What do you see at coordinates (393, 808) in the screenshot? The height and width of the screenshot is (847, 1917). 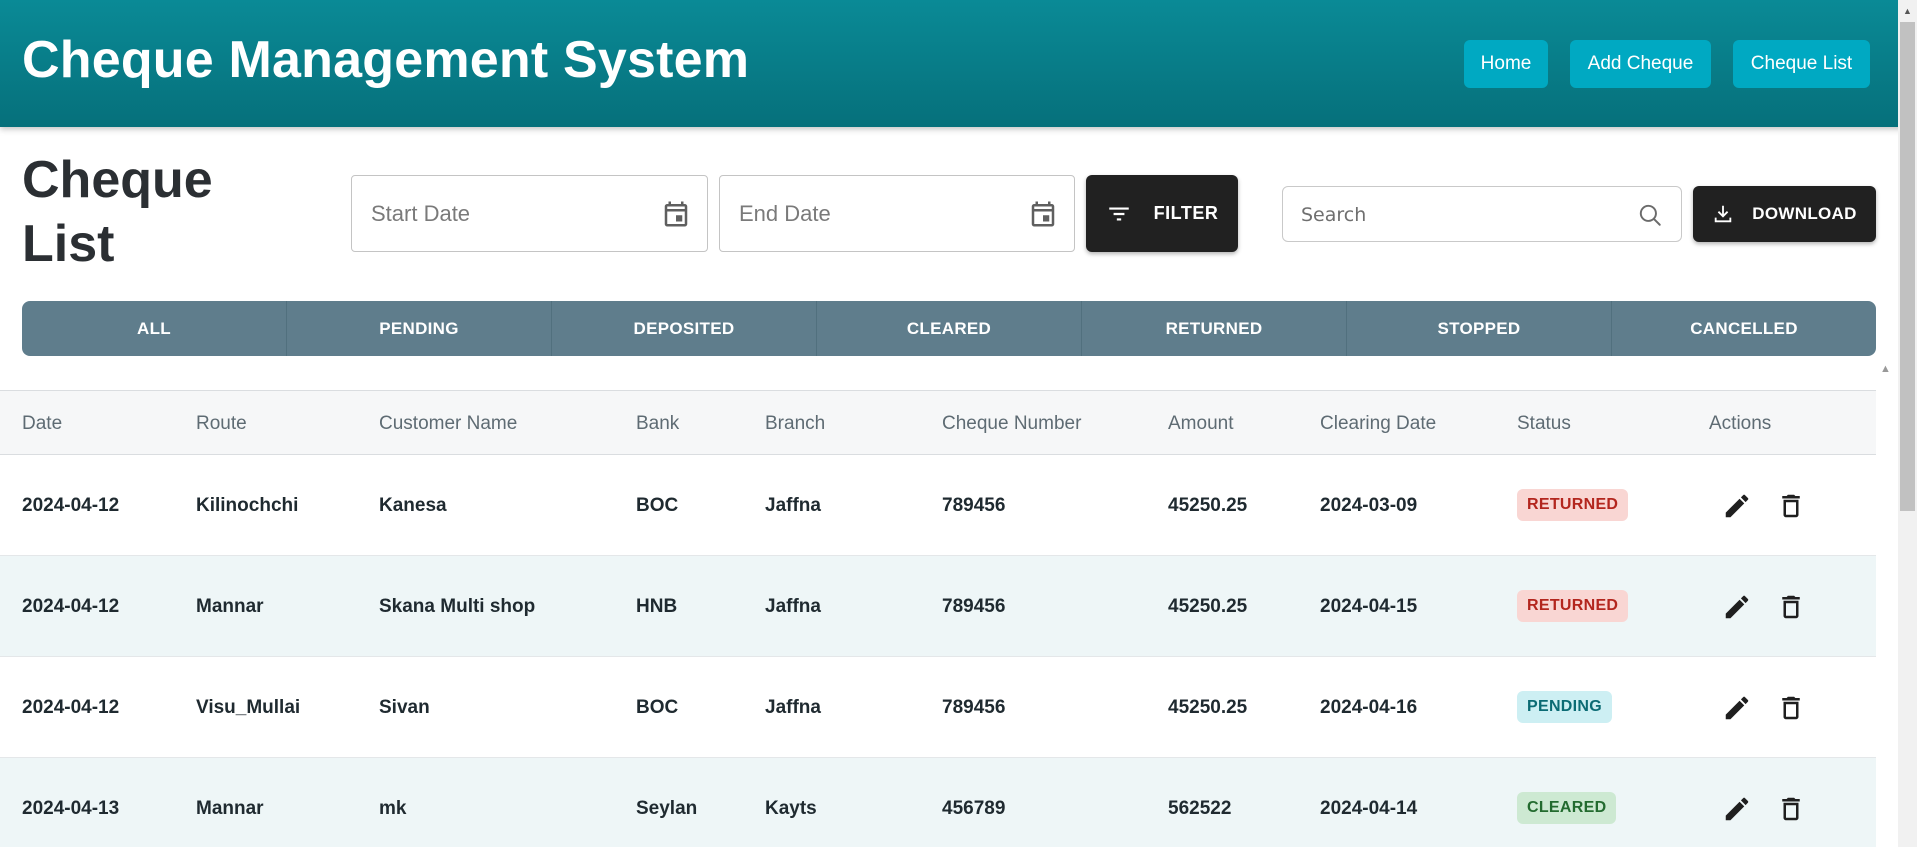 I see `cell-customer-name: mk` at bounding box center [393, 808].